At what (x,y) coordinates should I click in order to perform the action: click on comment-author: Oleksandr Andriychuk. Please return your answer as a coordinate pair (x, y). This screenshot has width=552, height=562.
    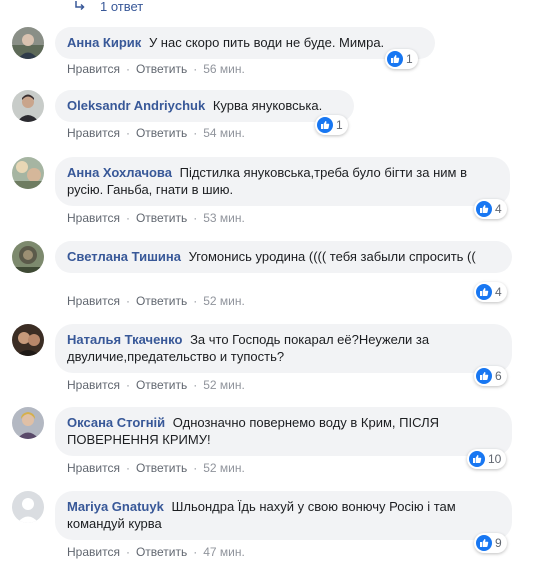
    Looking at the image, I should click on (136, 105).